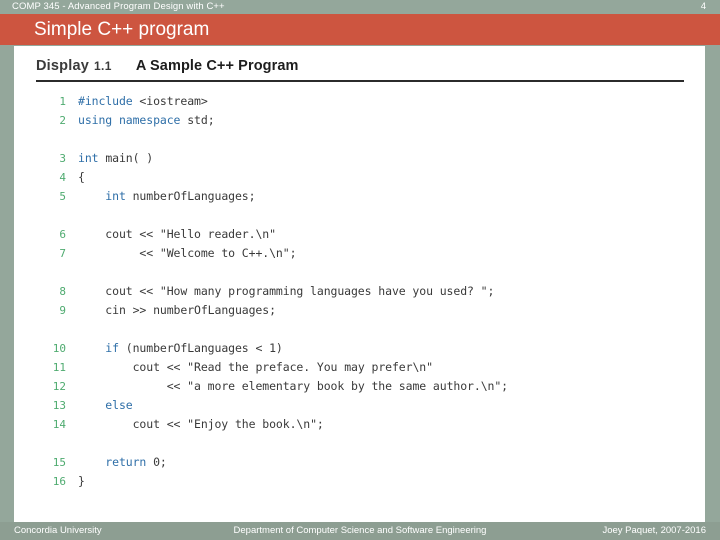  Describe the element at coordinates (62, 234) in the screenshot. I see `code-line-number: 6` at that location.